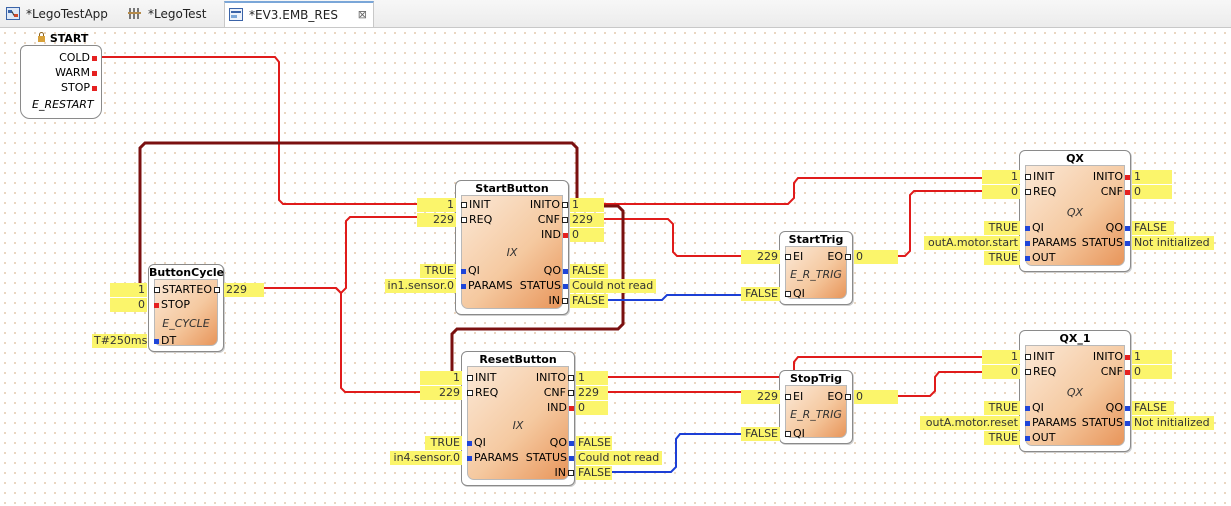  What do you see at coordinates (64, 87) in the screenshot?
I see `start-port-stop: STOP` at bounding box center [64, 87].